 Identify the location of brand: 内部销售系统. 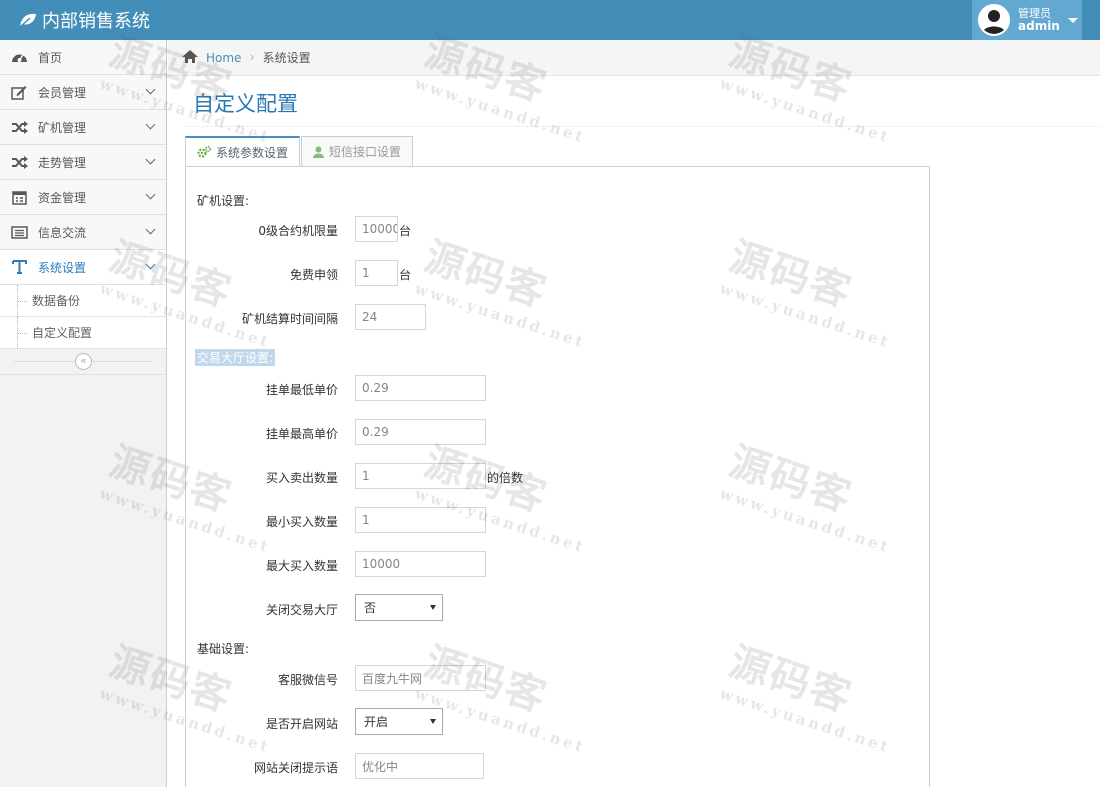
(84, 20).